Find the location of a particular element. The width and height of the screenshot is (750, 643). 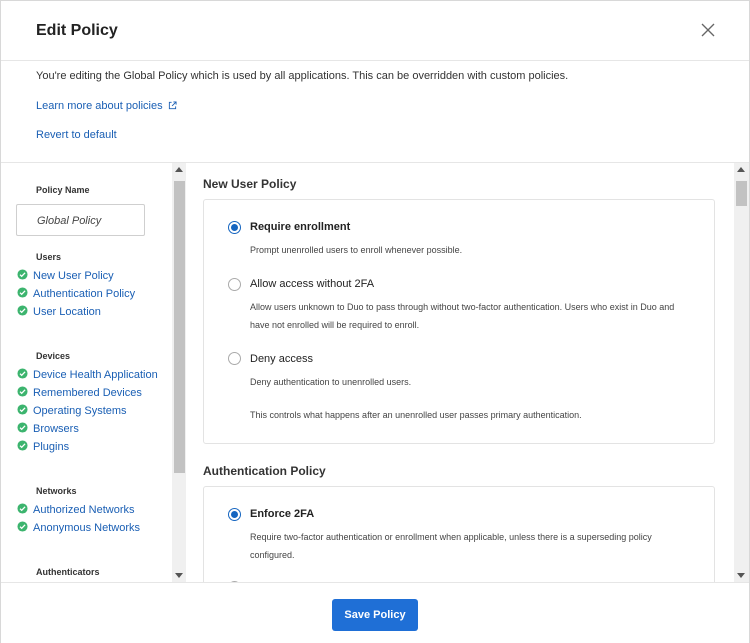

learn-more-link: Learn more about policies is located at coordinates (106, 106).